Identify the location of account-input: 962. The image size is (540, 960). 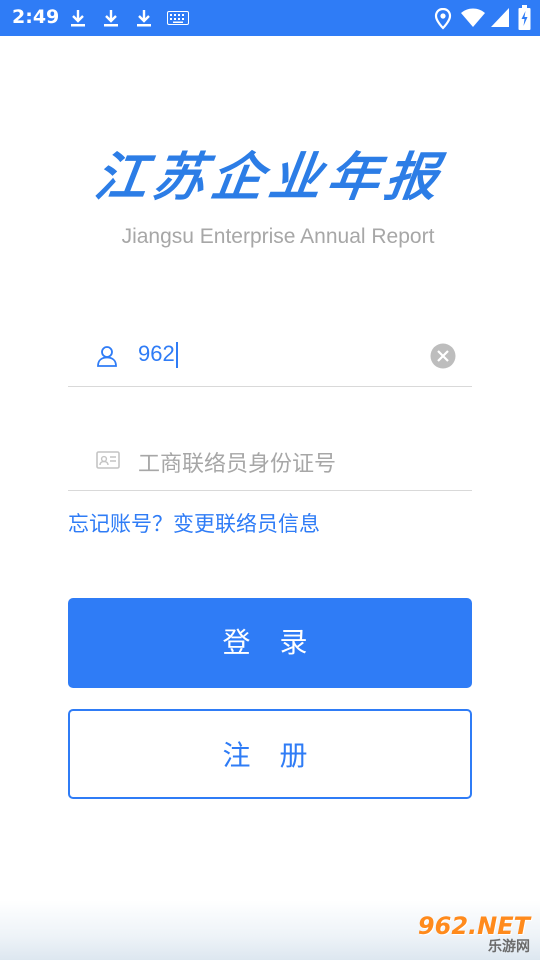
(158, 355).